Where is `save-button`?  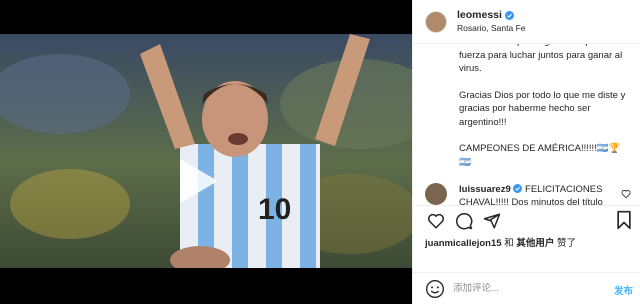 save-button is located at coordinates (624, 222).